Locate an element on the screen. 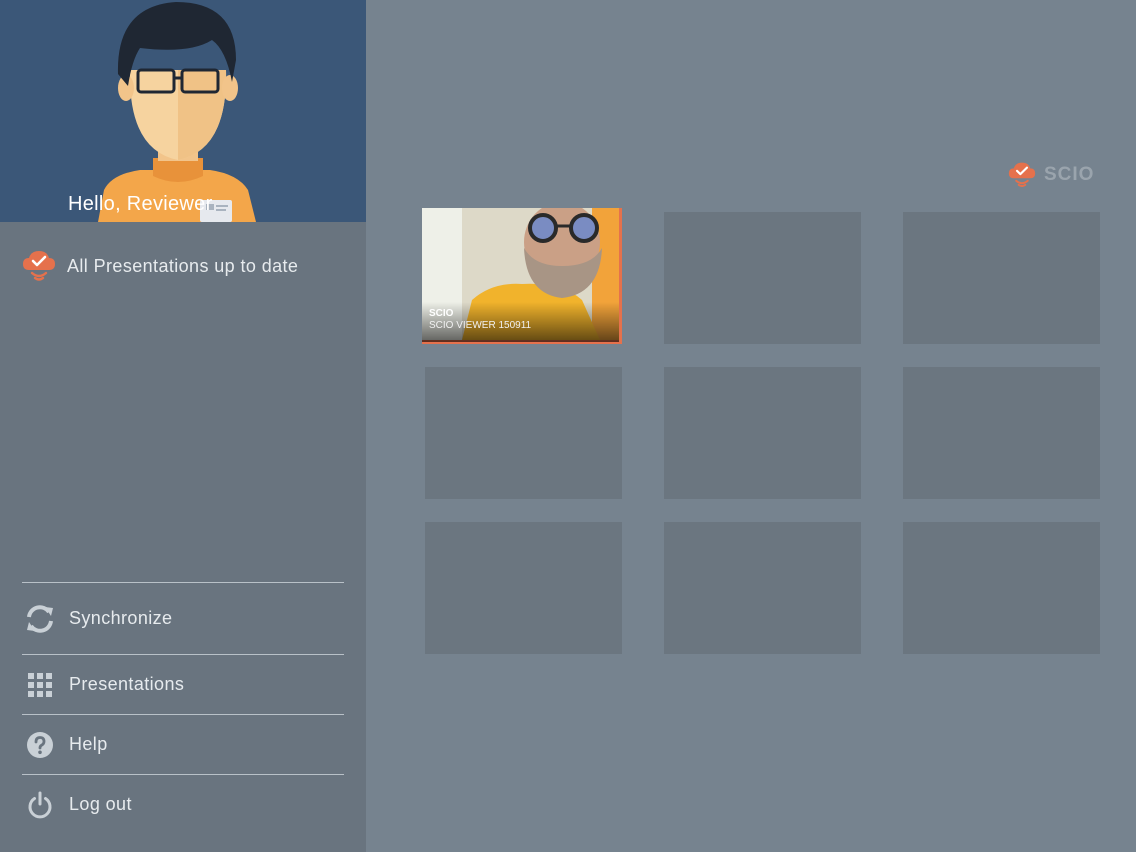  sync-icon is located at coordinates (40, 619).